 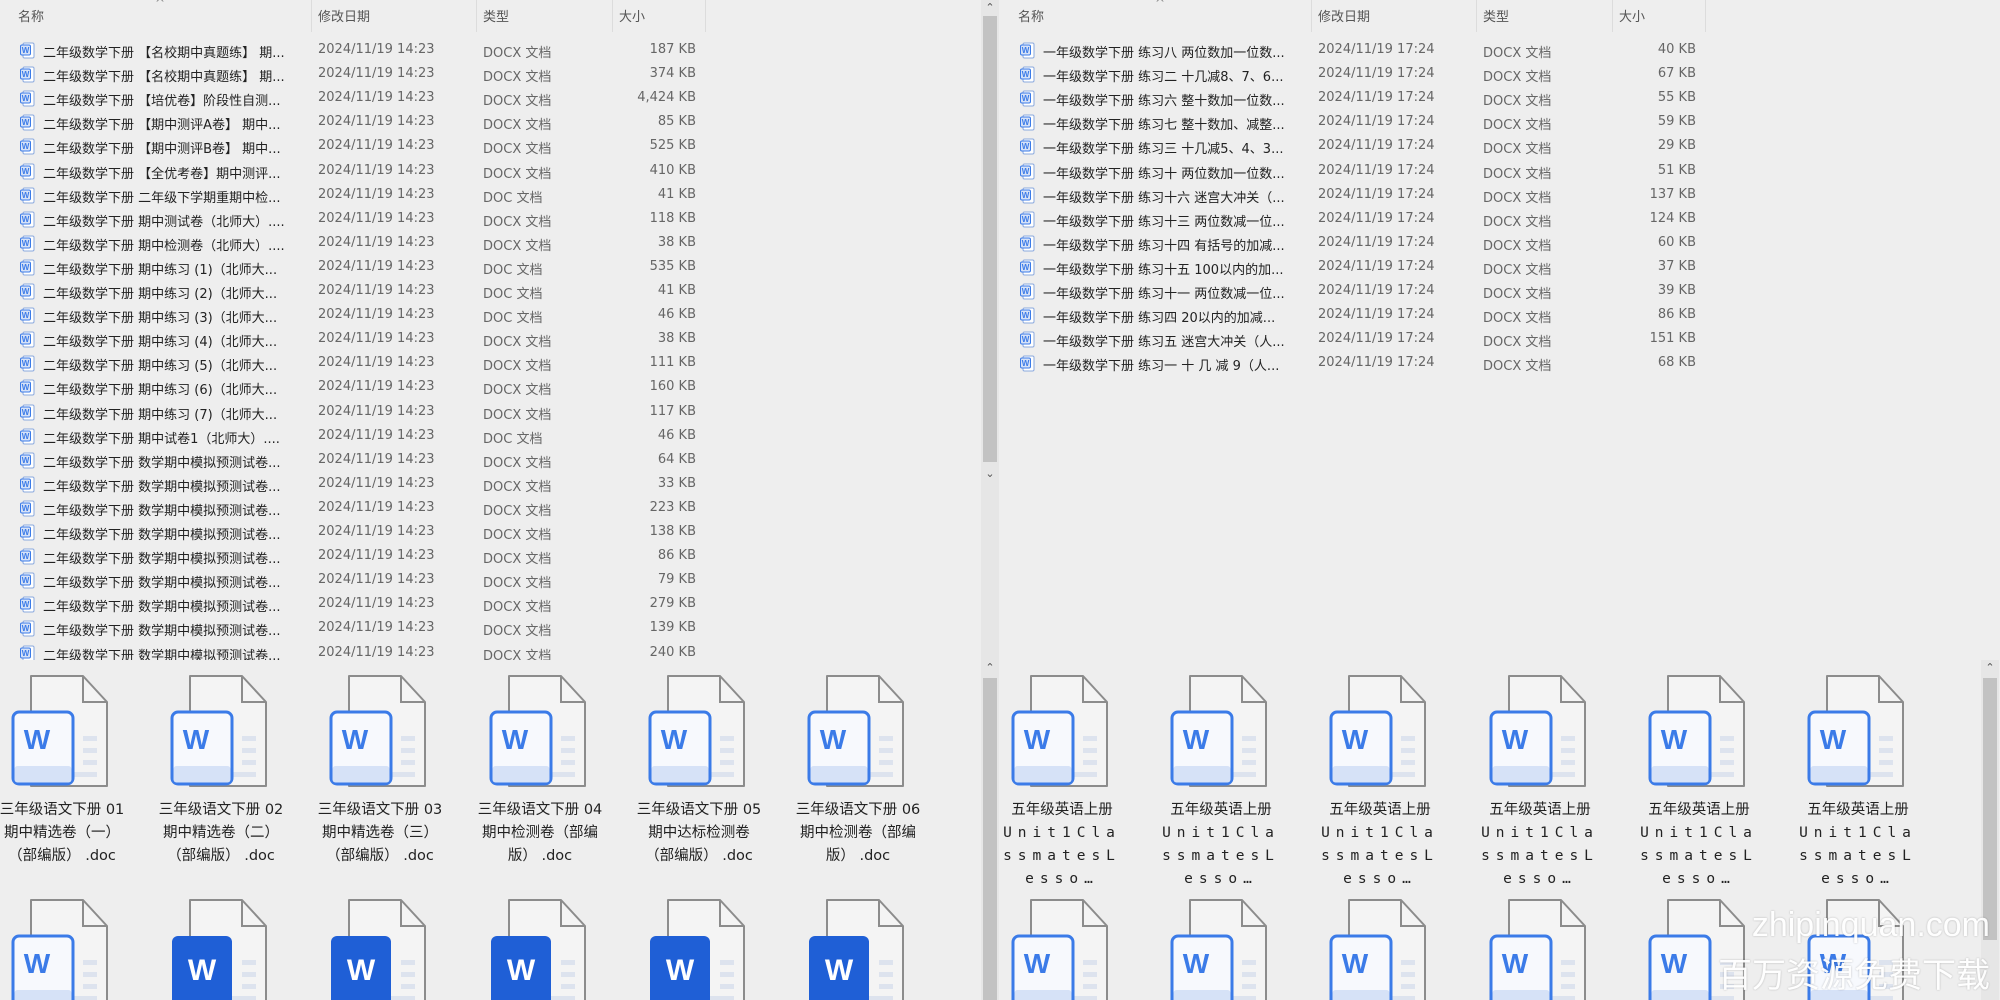 What do you see at coordinates (37, 963) in the screenshot?
I see `svg-text: W` at bounding box center [37, 963].